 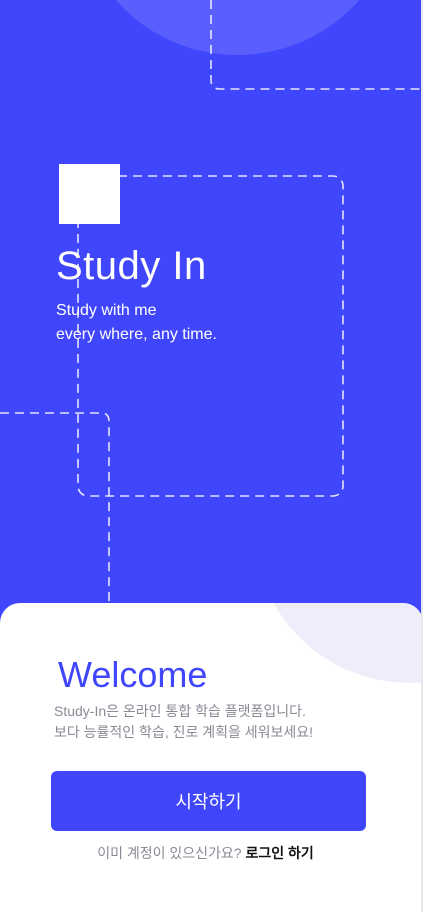 I want to click on login-prompt-text: 이미 계정이 있으신가요?, so click(x=169, y=853).